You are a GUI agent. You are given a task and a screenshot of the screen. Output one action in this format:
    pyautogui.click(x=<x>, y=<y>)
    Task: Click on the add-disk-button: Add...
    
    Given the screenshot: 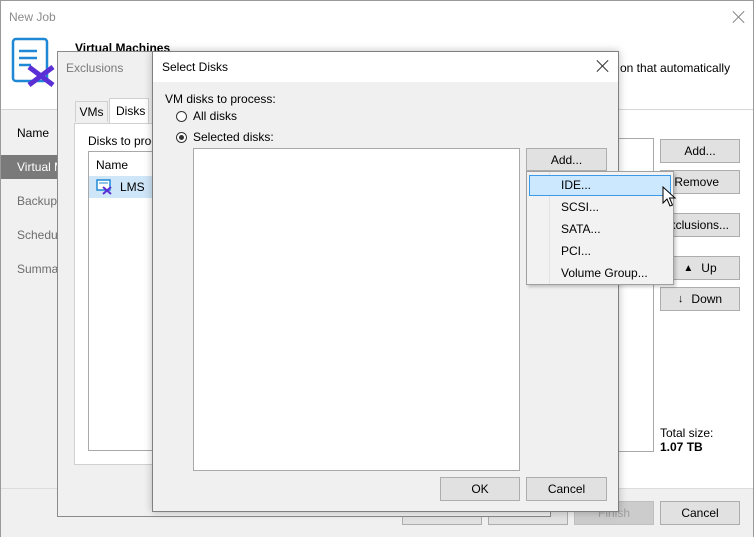 What is the action you would take?
    pyautogui.click(x=566, y=159)
    